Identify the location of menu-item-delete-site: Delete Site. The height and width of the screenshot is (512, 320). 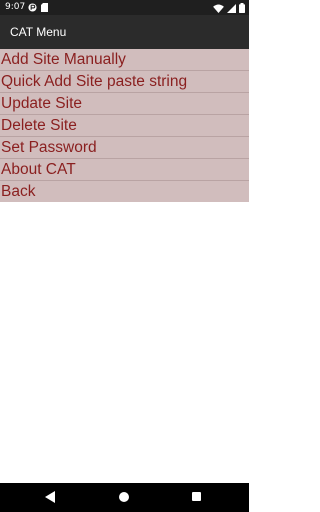
(124, 126).